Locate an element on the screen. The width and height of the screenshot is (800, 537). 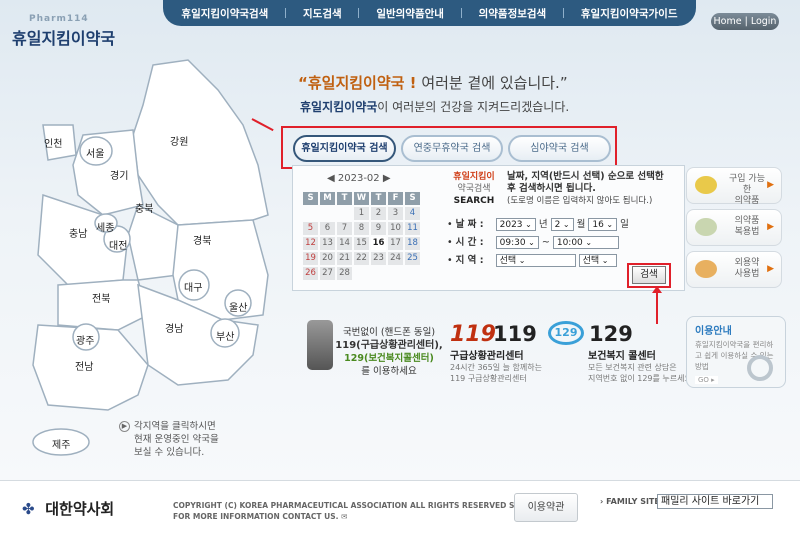
map-instruction: ▶ 각지역을 클릭하시면 현재 운영중인 약국을 보실 수 있습니다. is located at coordinates (169, 439).